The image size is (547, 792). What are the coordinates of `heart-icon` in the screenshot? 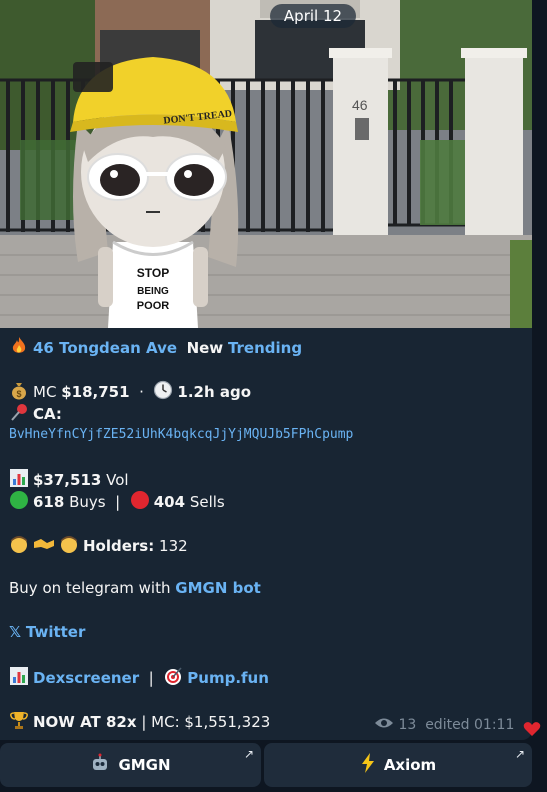 It's located at (532, 731).